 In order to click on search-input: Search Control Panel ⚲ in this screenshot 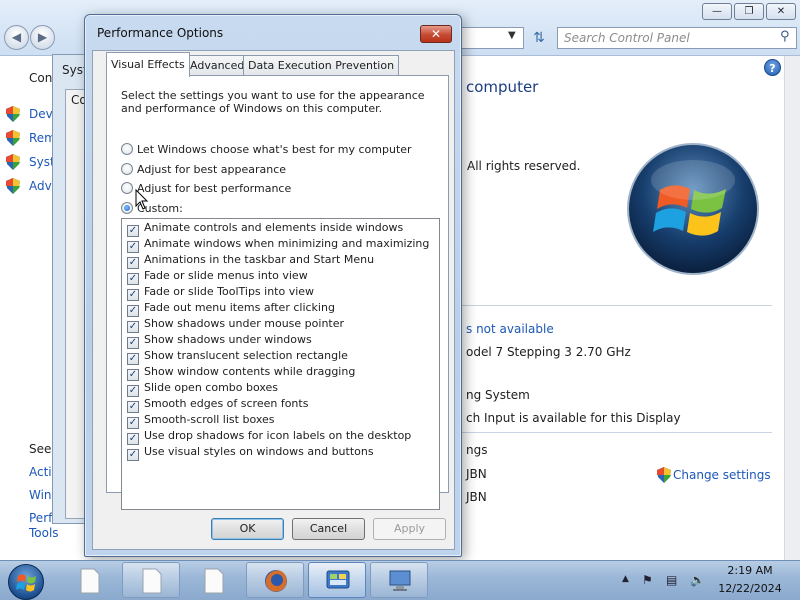, I will do `click(677, 38)`.